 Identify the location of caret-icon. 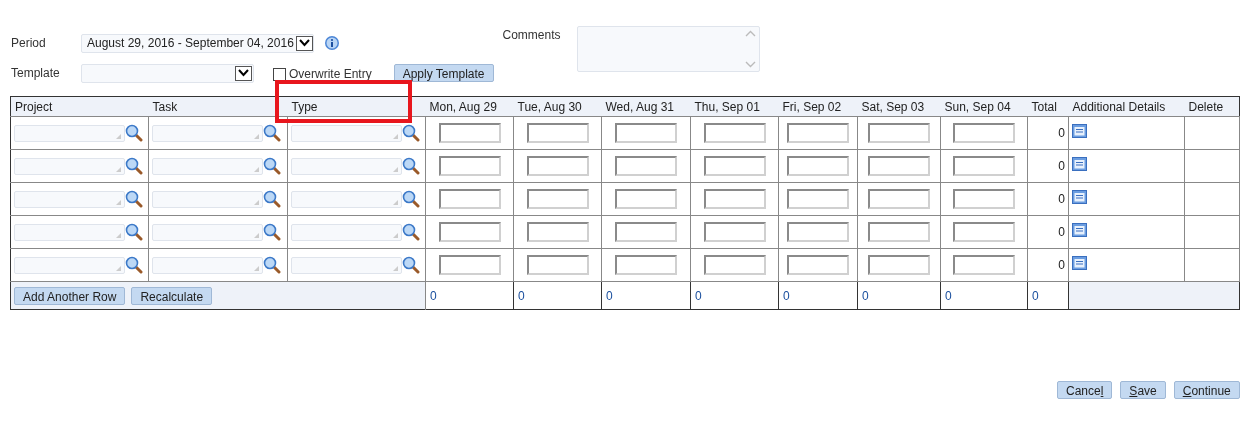
(304, 43).